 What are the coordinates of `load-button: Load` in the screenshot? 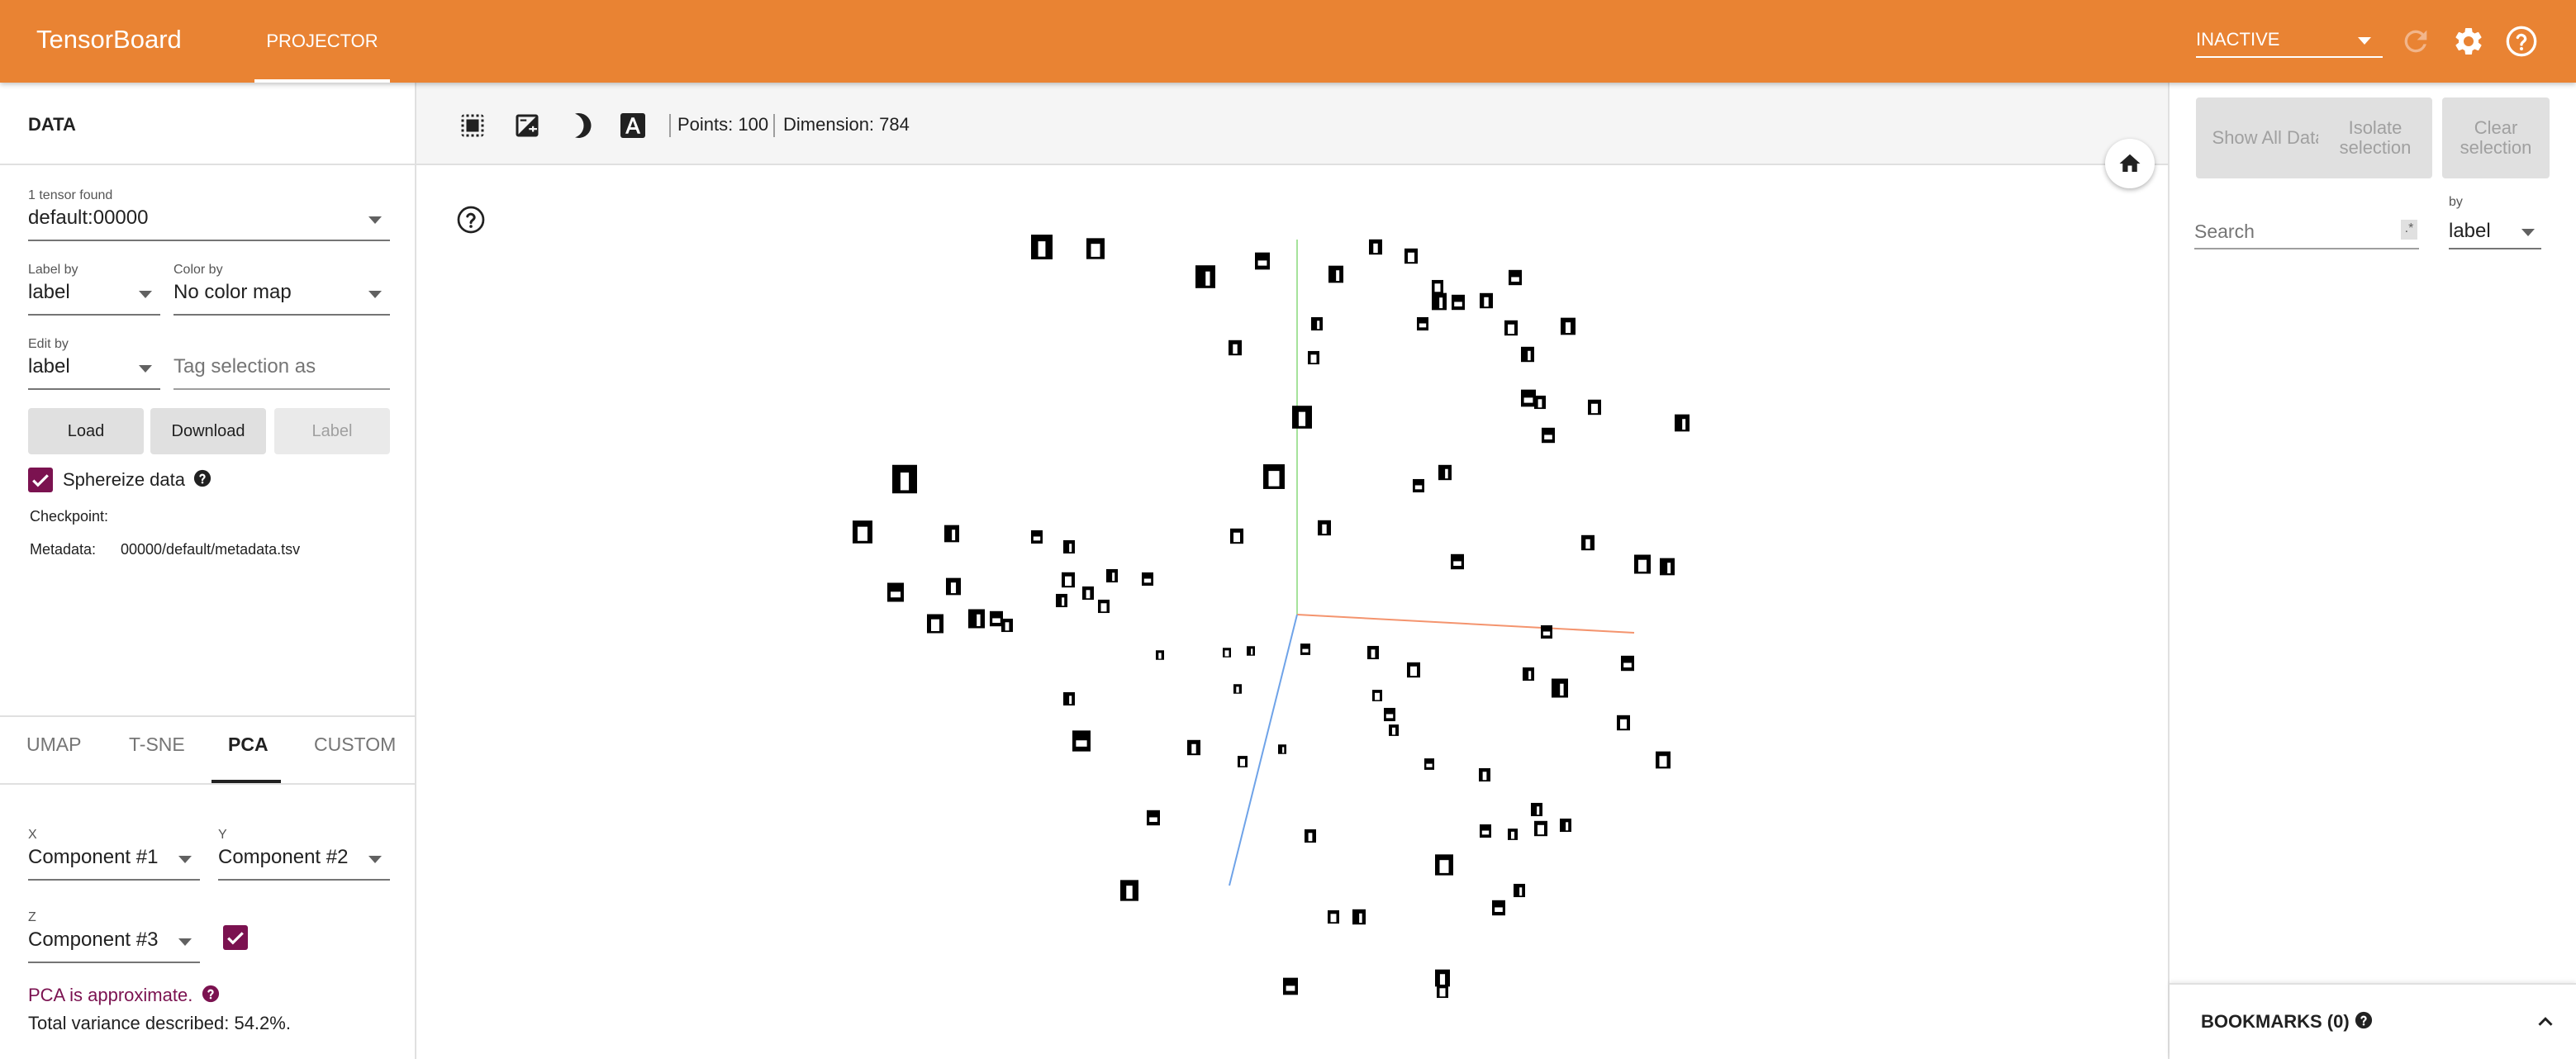 It's located at (86, 431).